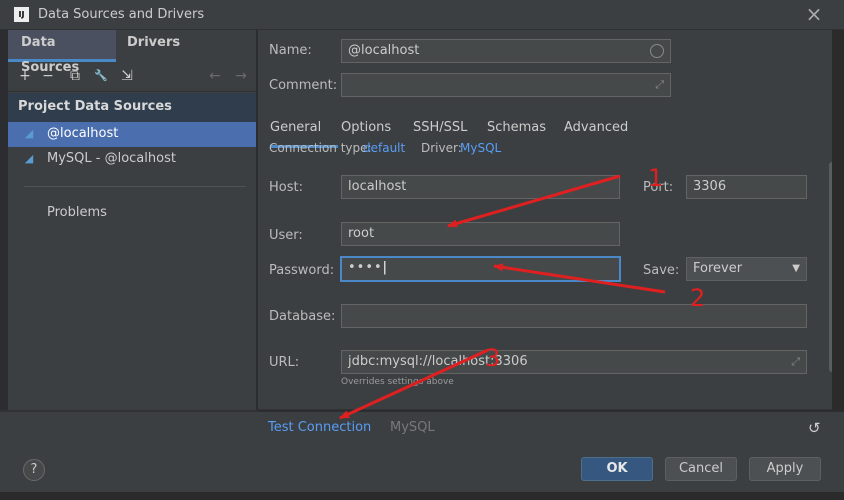 Image resolution: width=844 pixels, height=500 pixels. I want to click on add-icon: +, so click(25, 76).